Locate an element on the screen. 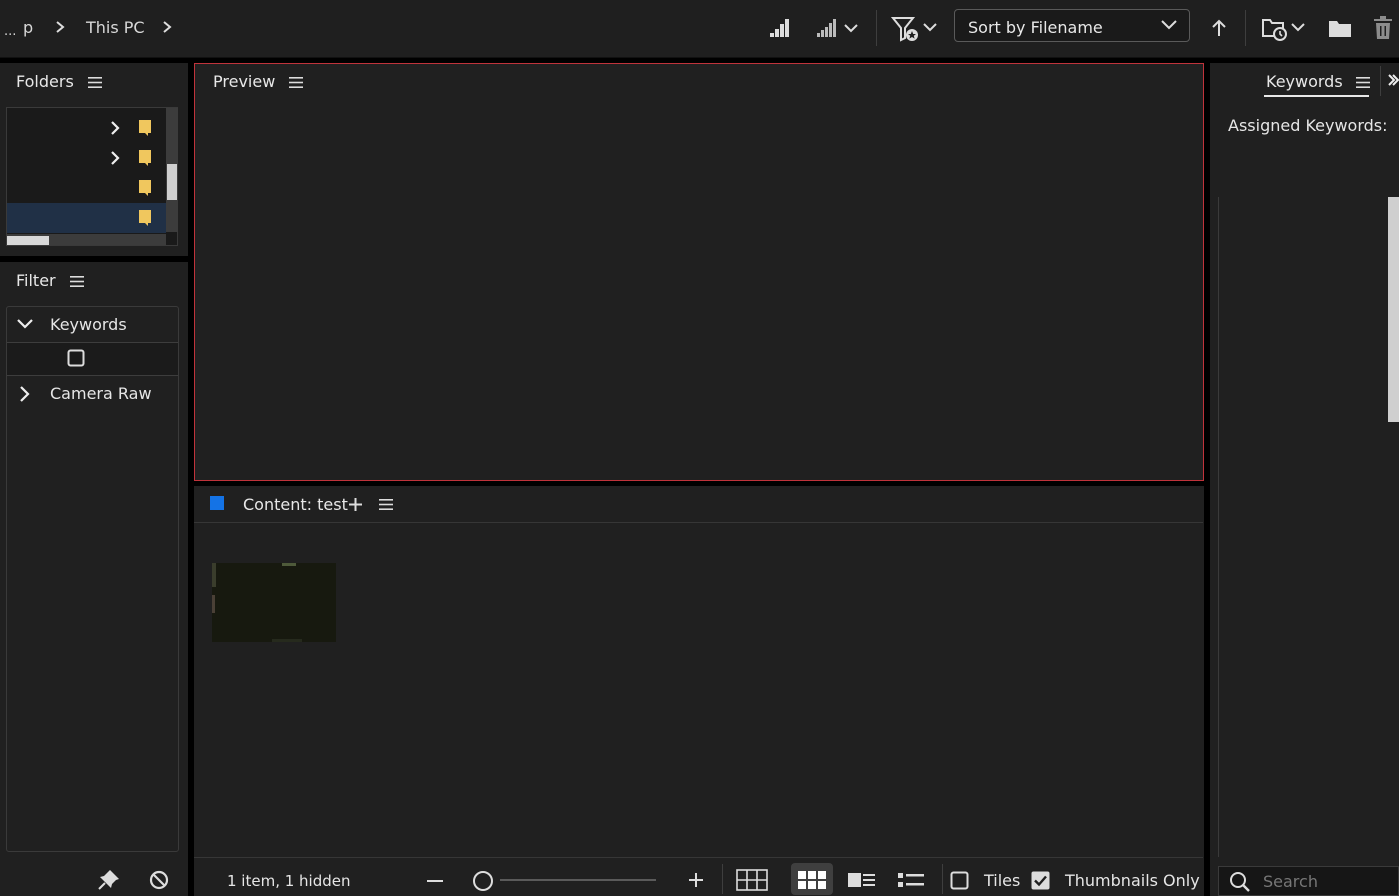 The width and height of the screenshot is (1399, 896). folder-tree is located at coordinates (92, 176).